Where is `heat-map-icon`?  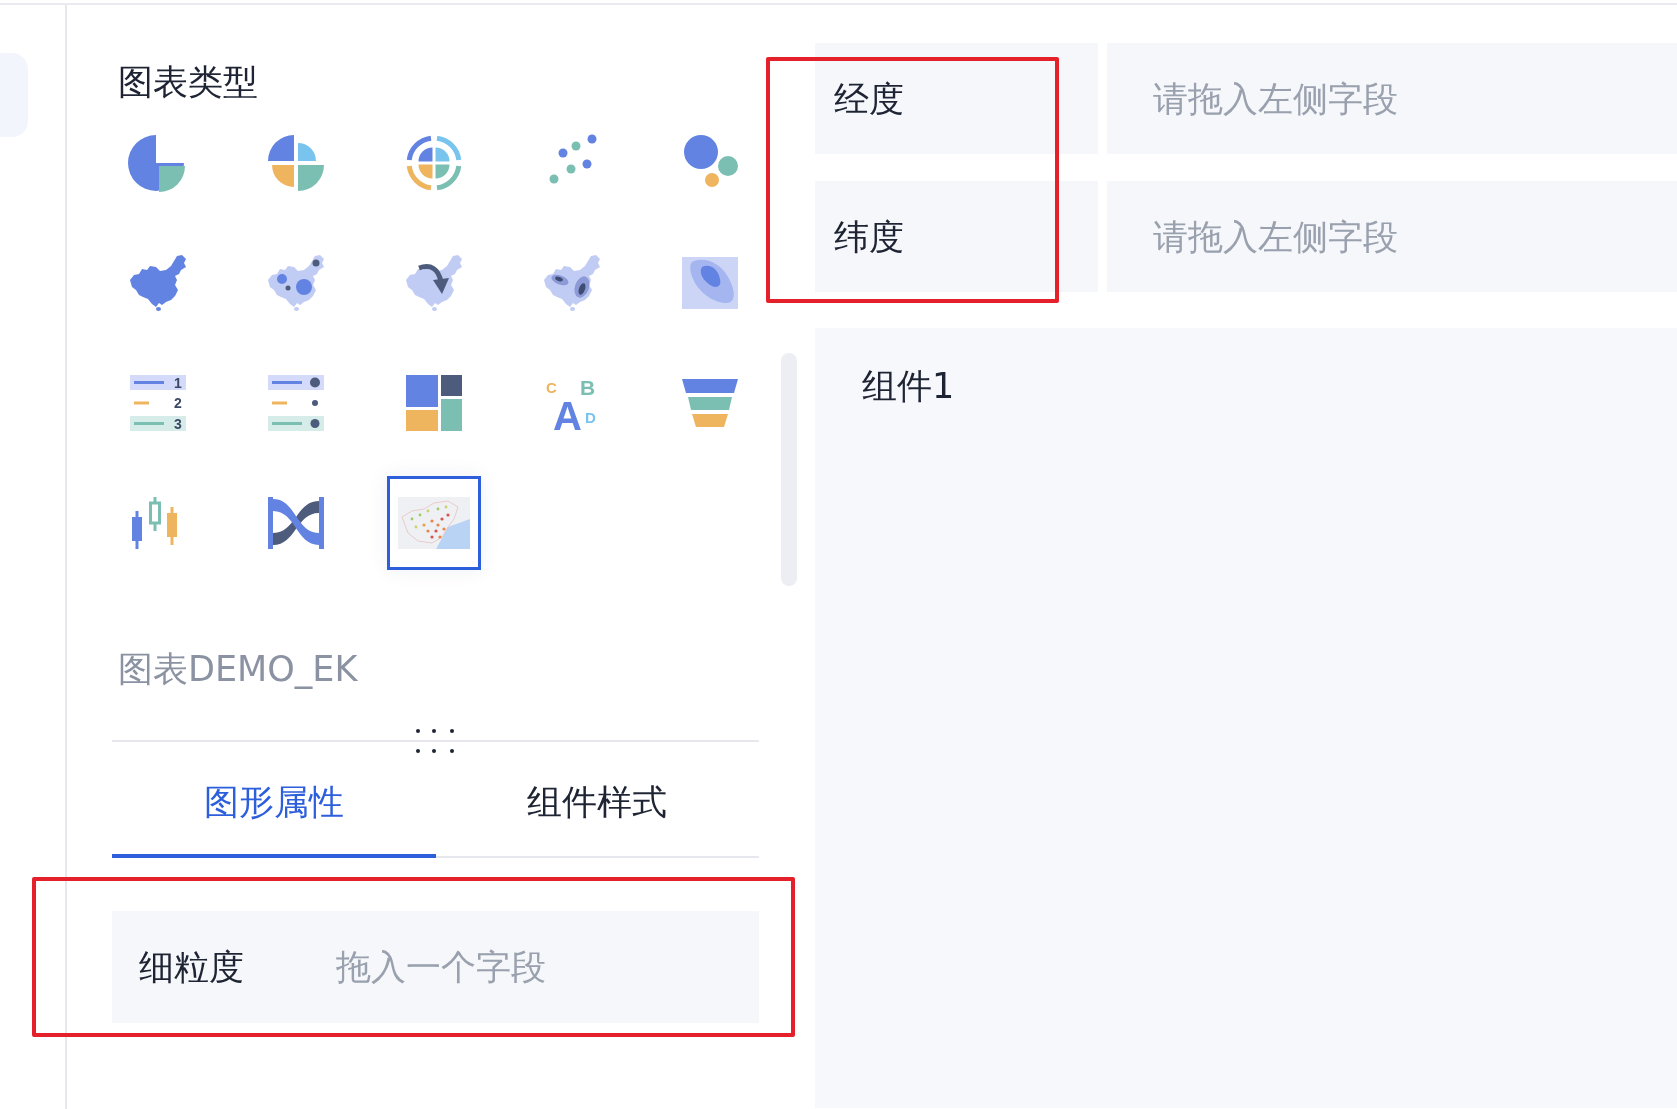 heat-map-icon is located at coordinates (572, 283).